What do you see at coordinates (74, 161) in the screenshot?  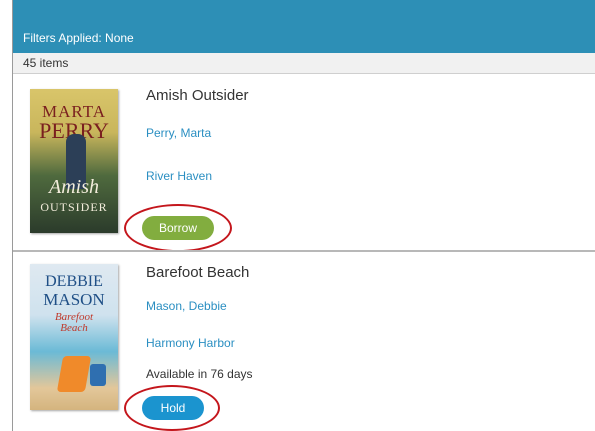 I see `book-cover-image: MARTA PERRY Amish OUTSIDER` at bounding box center [74, 161].